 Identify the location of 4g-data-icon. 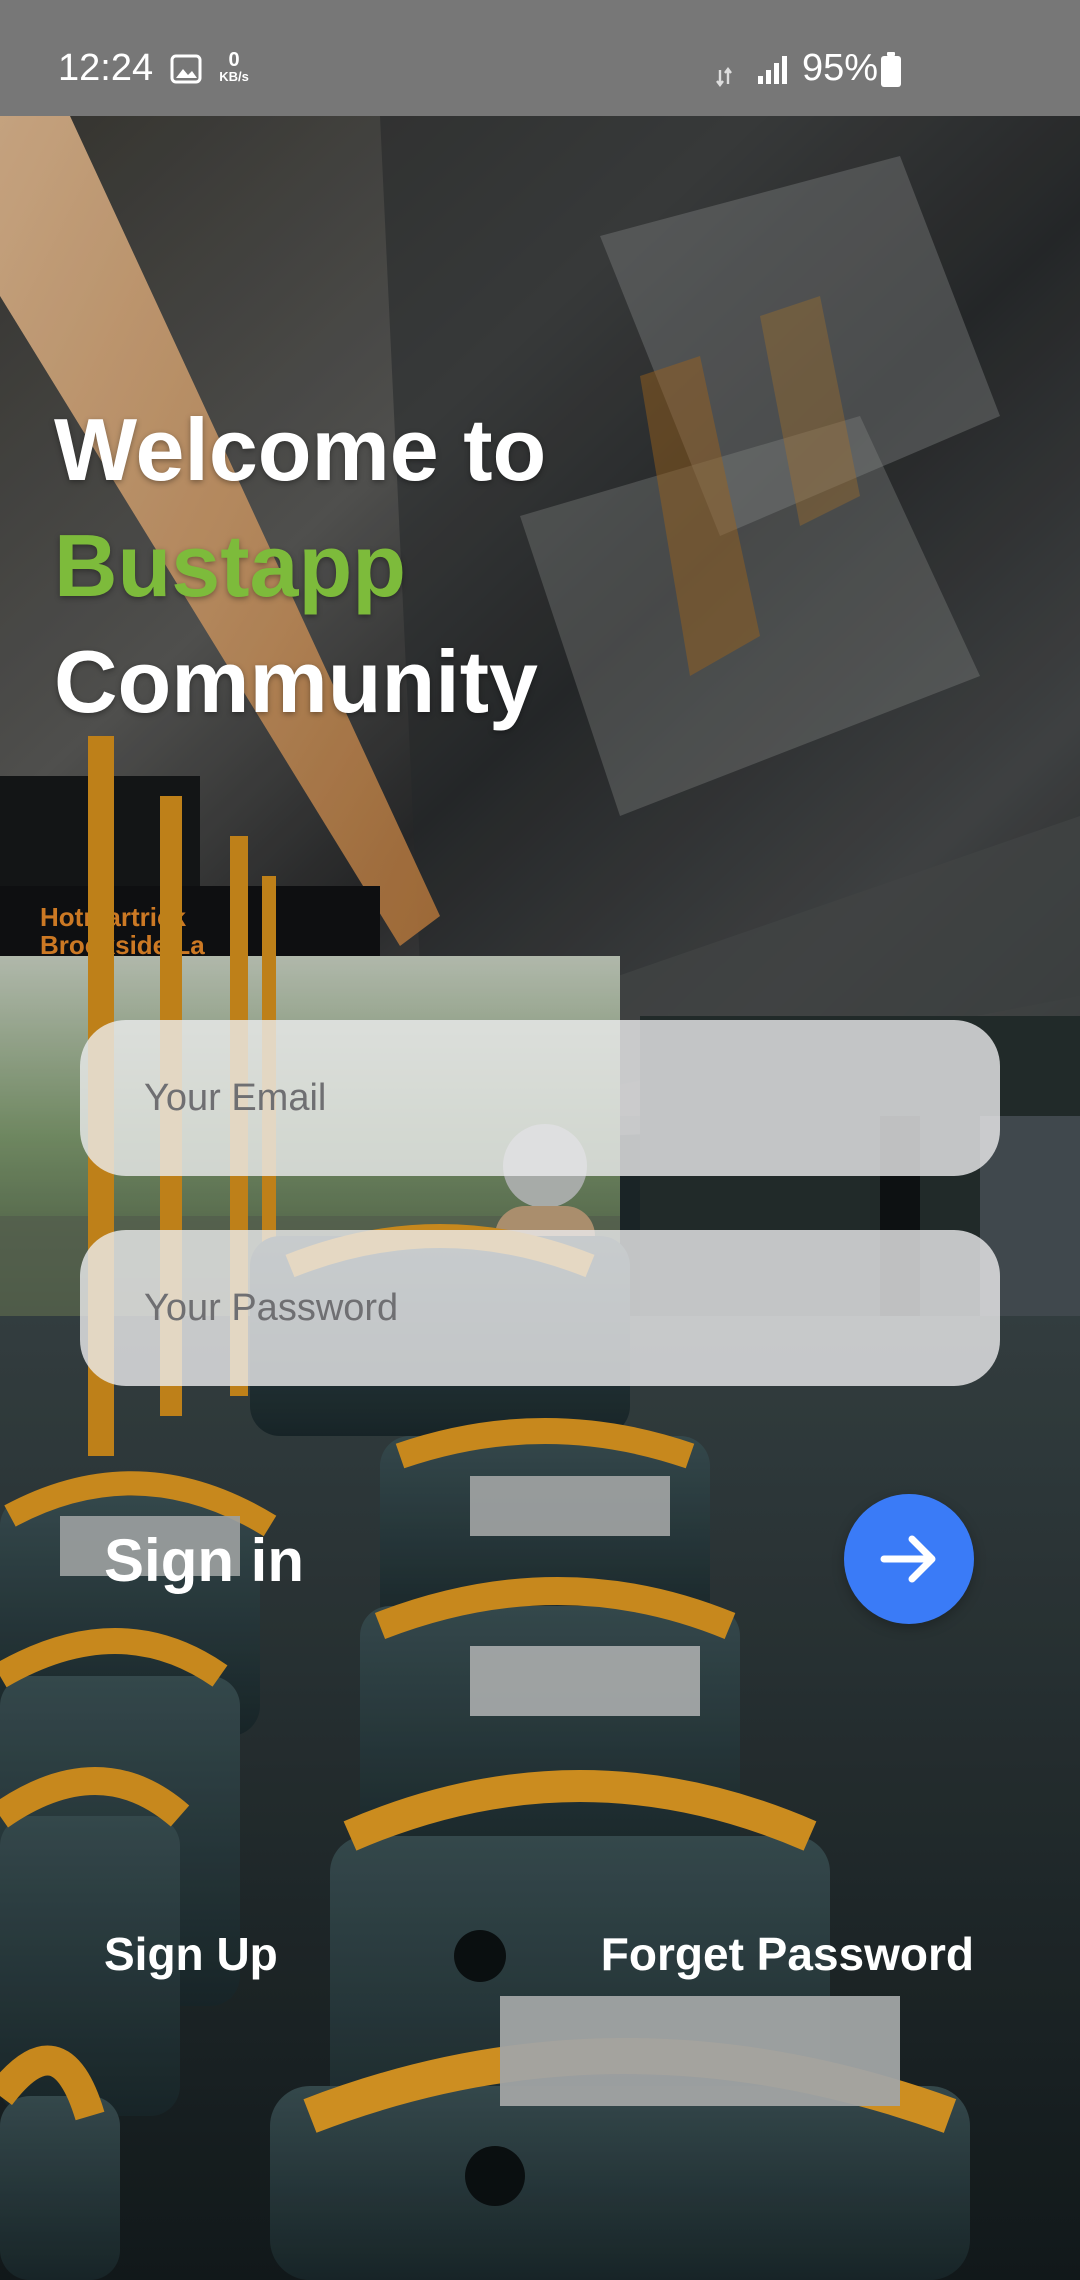
(724, 77).